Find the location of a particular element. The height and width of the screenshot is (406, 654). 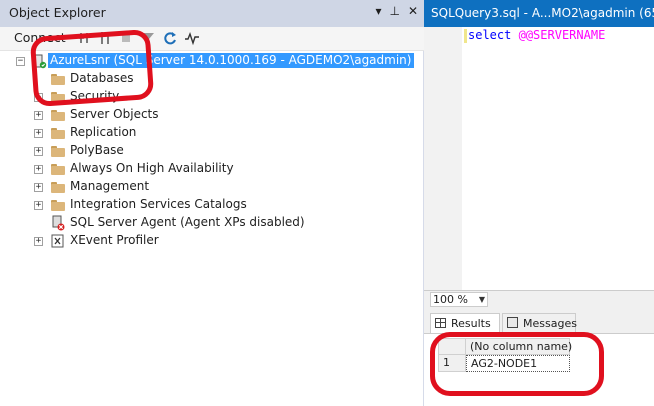

tab-results: Results is located at coordinates (465, 323).